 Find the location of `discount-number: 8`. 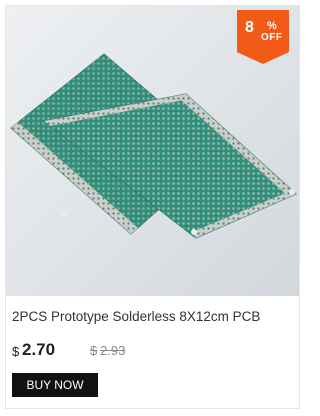

discount-number: 8 is located at coordinates (249, 27).